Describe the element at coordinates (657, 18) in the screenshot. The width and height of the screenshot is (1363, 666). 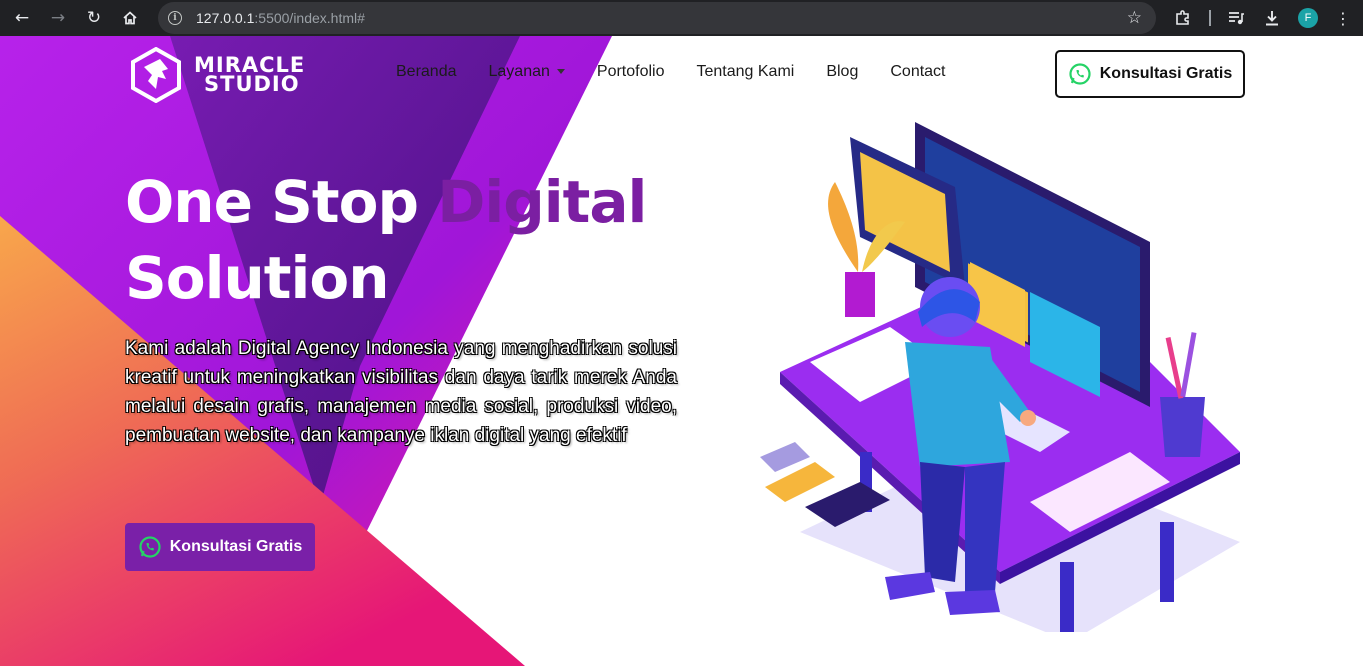
I see `address-bar: i 127.0.0.1:5500/index.html# ☆` at that location.